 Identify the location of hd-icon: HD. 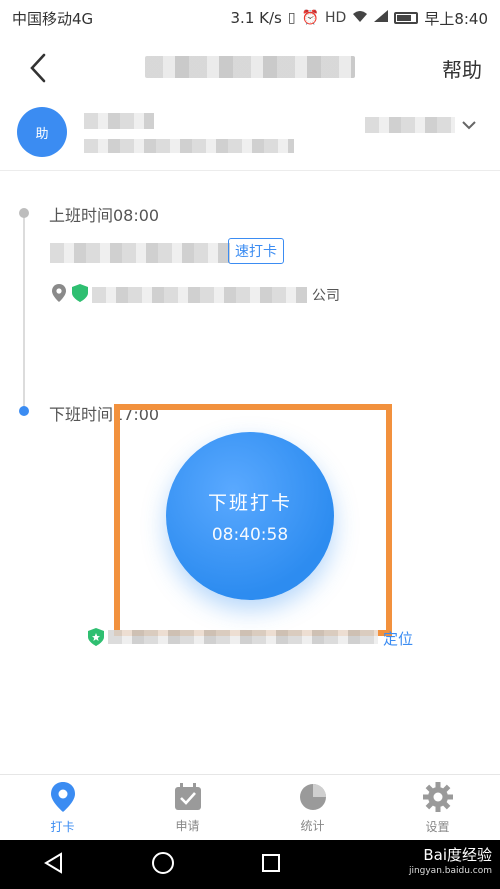
(336, 18).